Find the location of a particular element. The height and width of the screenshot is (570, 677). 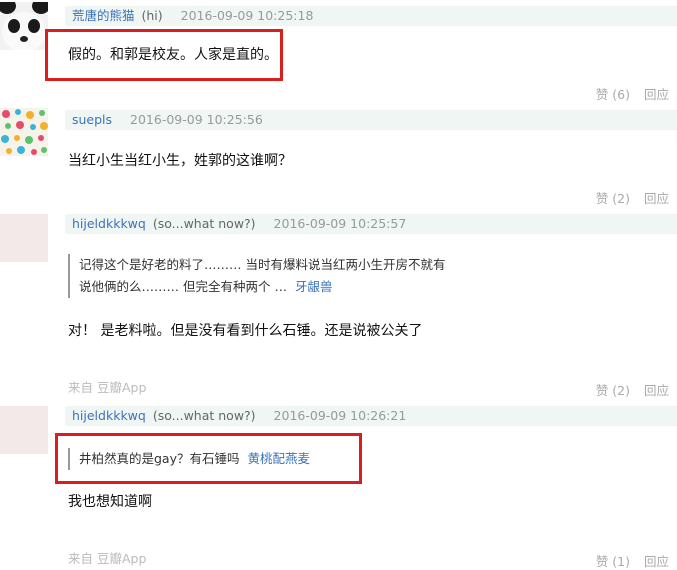

comment-actions: 赞 (6) 回应 is located at coordinates (627, 93).